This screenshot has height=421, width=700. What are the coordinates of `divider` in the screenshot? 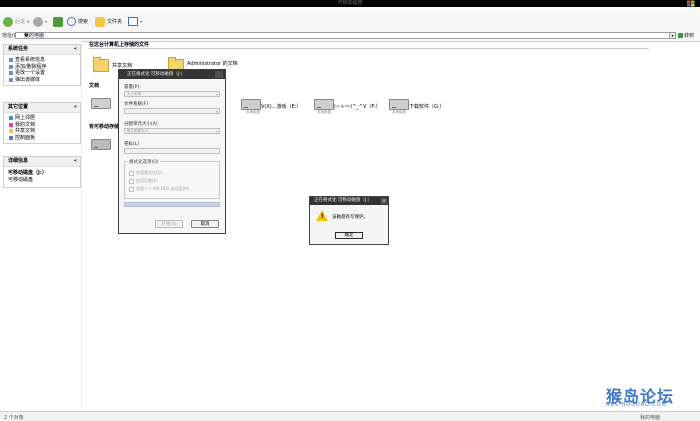 It's located at (369, 48).